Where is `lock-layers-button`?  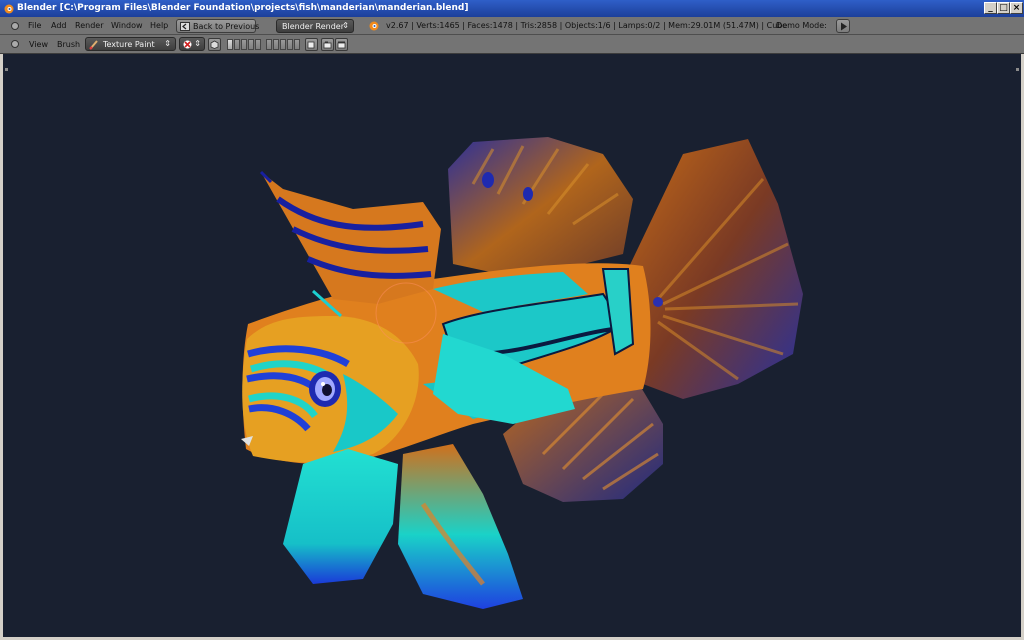 lock-layers-button is located at coordinates (311, 44).